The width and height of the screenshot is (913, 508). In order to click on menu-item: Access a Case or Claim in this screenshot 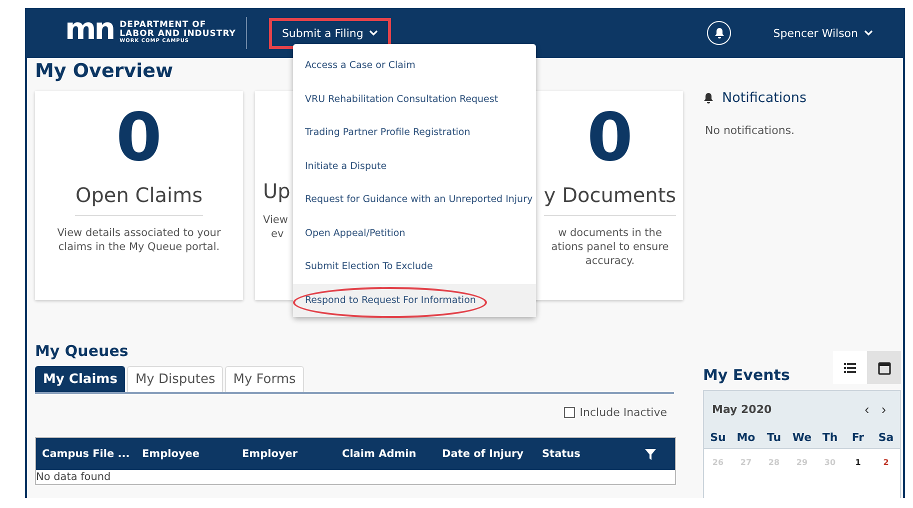, I will do `click(414, 65)`.